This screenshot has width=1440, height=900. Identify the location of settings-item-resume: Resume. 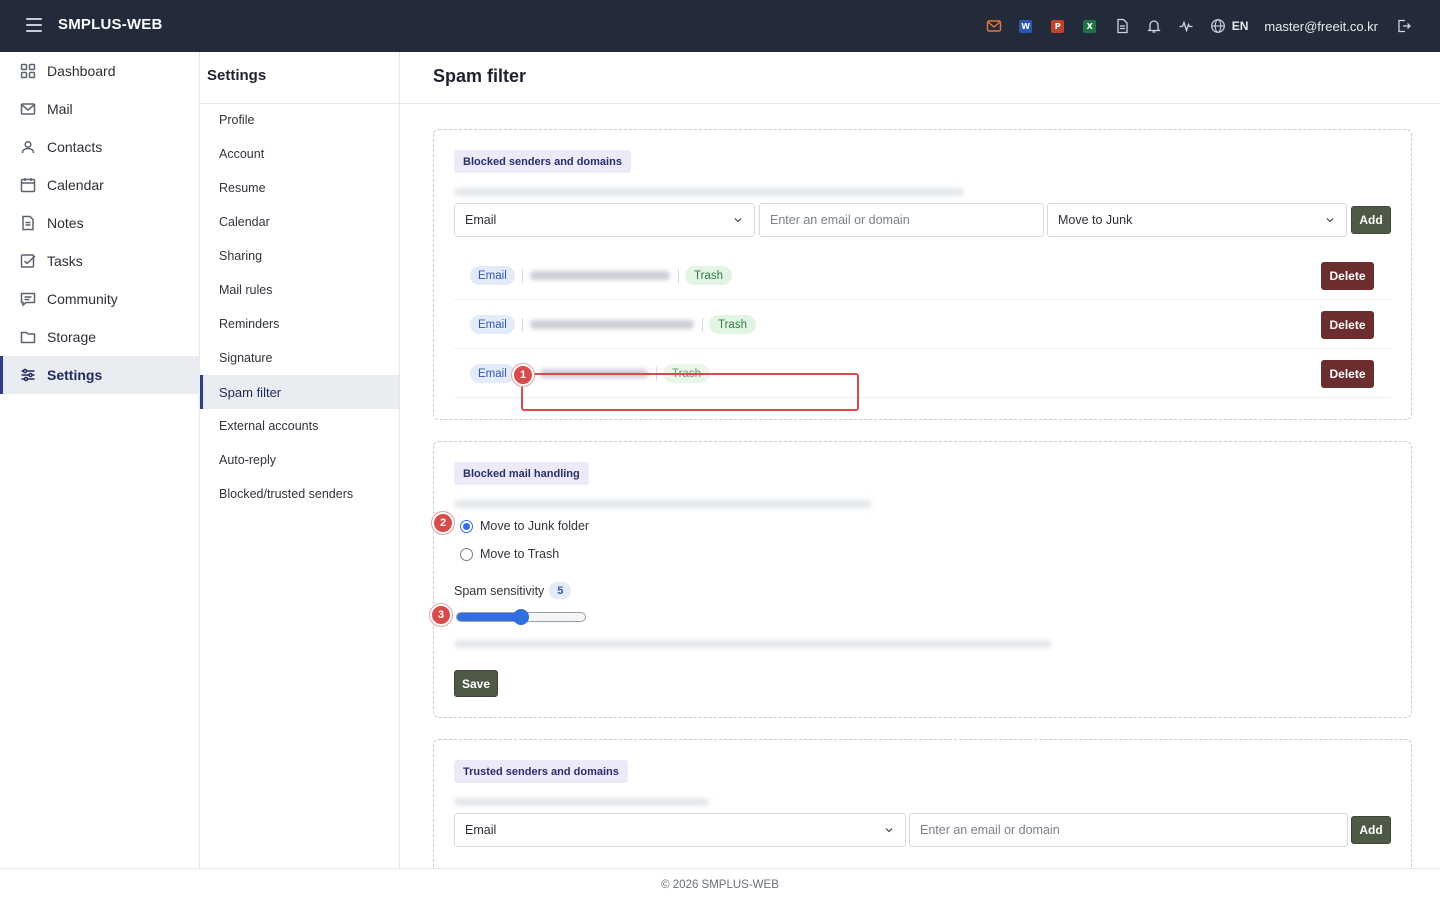
(299, 188).